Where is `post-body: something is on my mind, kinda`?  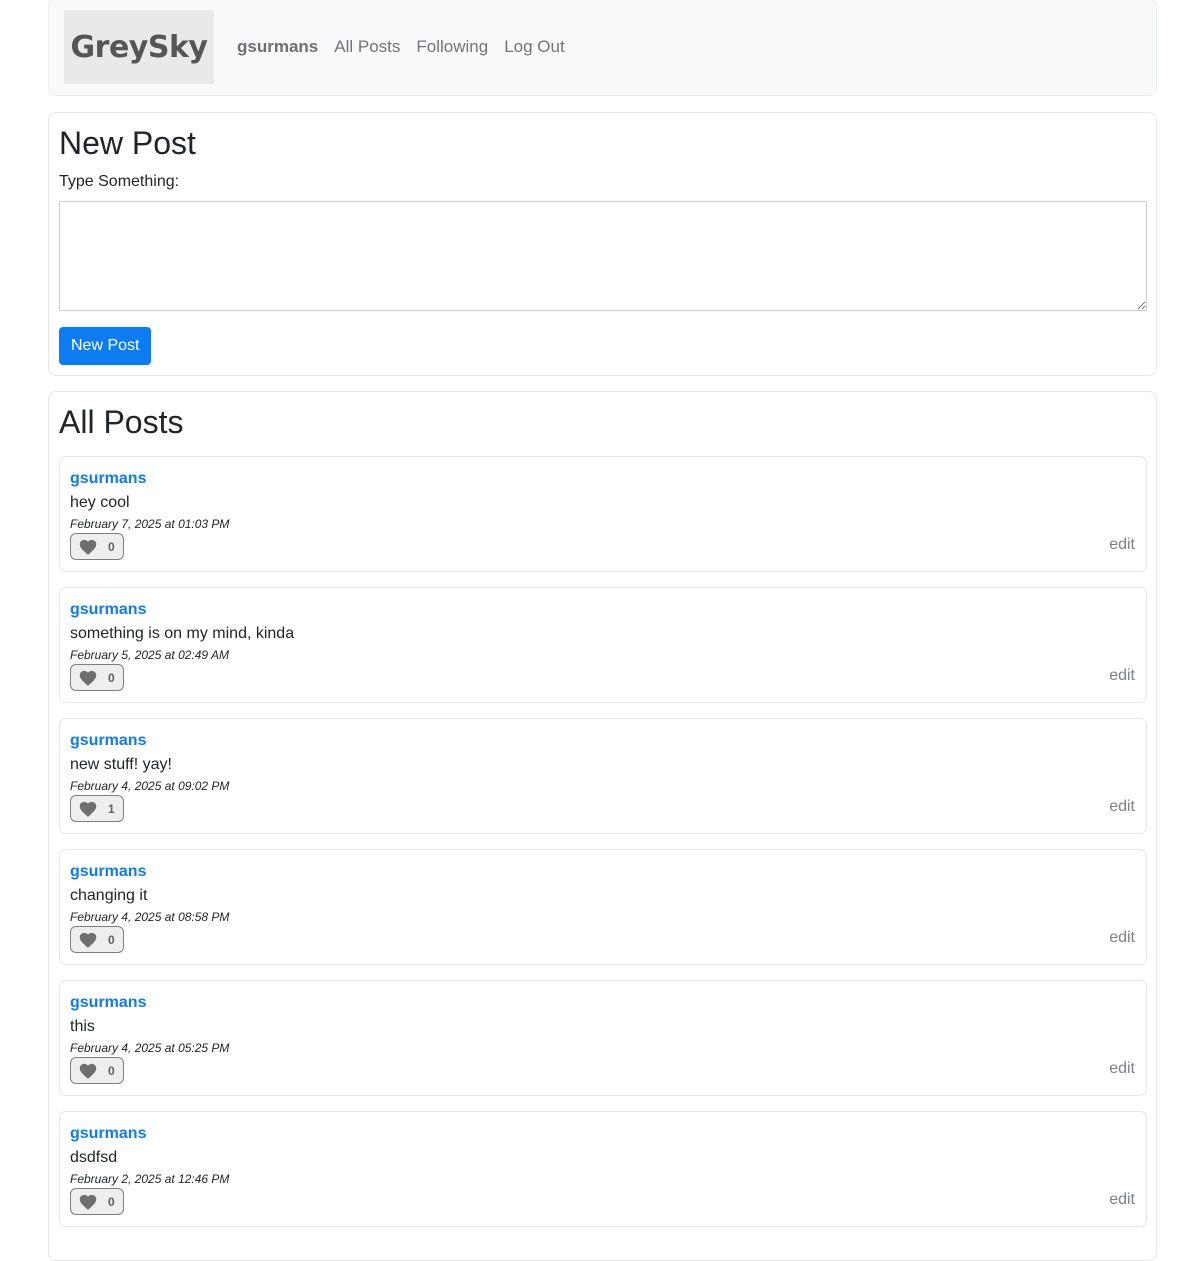
post-body: something is on my mind, kinda is located at coordinates (182, 633).